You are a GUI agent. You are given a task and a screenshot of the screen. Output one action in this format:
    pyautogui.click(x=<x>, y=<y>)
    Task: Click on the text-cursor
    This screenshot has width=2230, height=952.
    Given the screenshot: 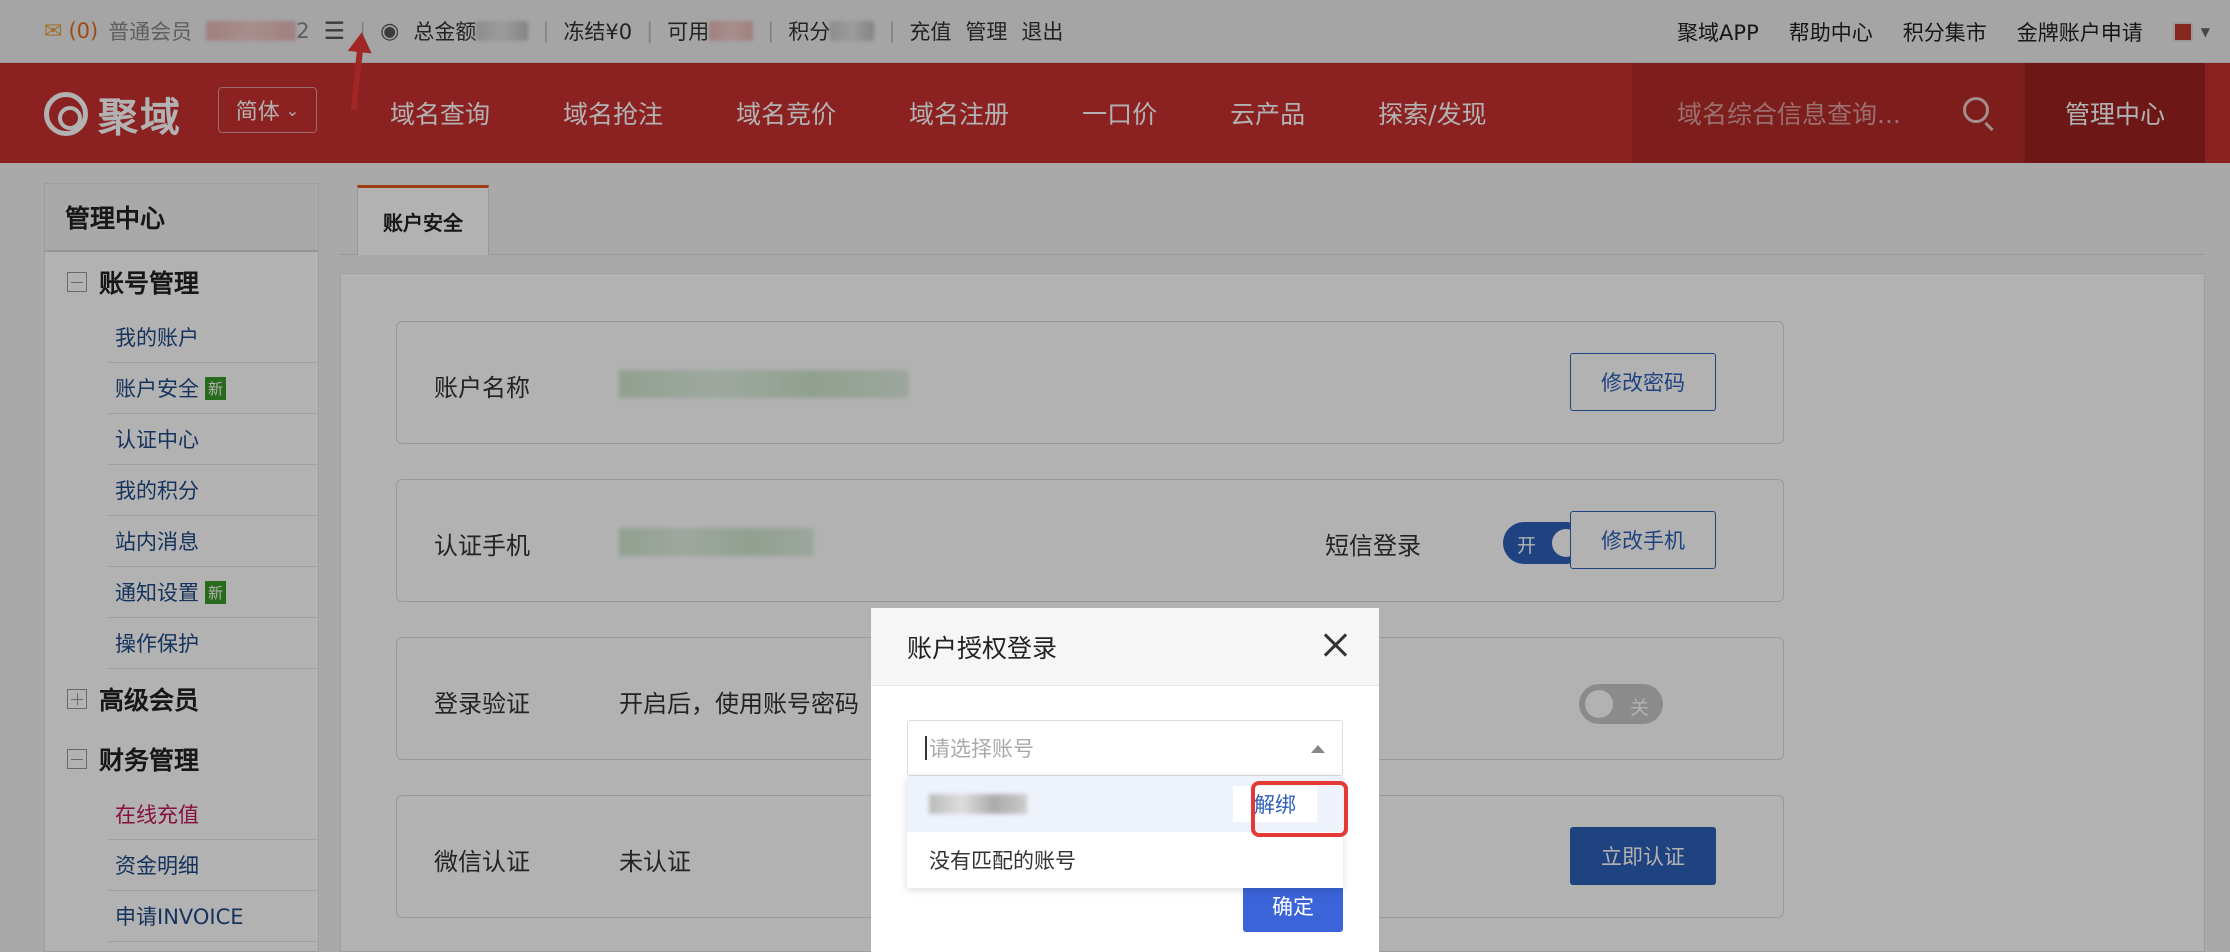 What is the action you would take?
    pyautogui.click(x=926, y=748)
    